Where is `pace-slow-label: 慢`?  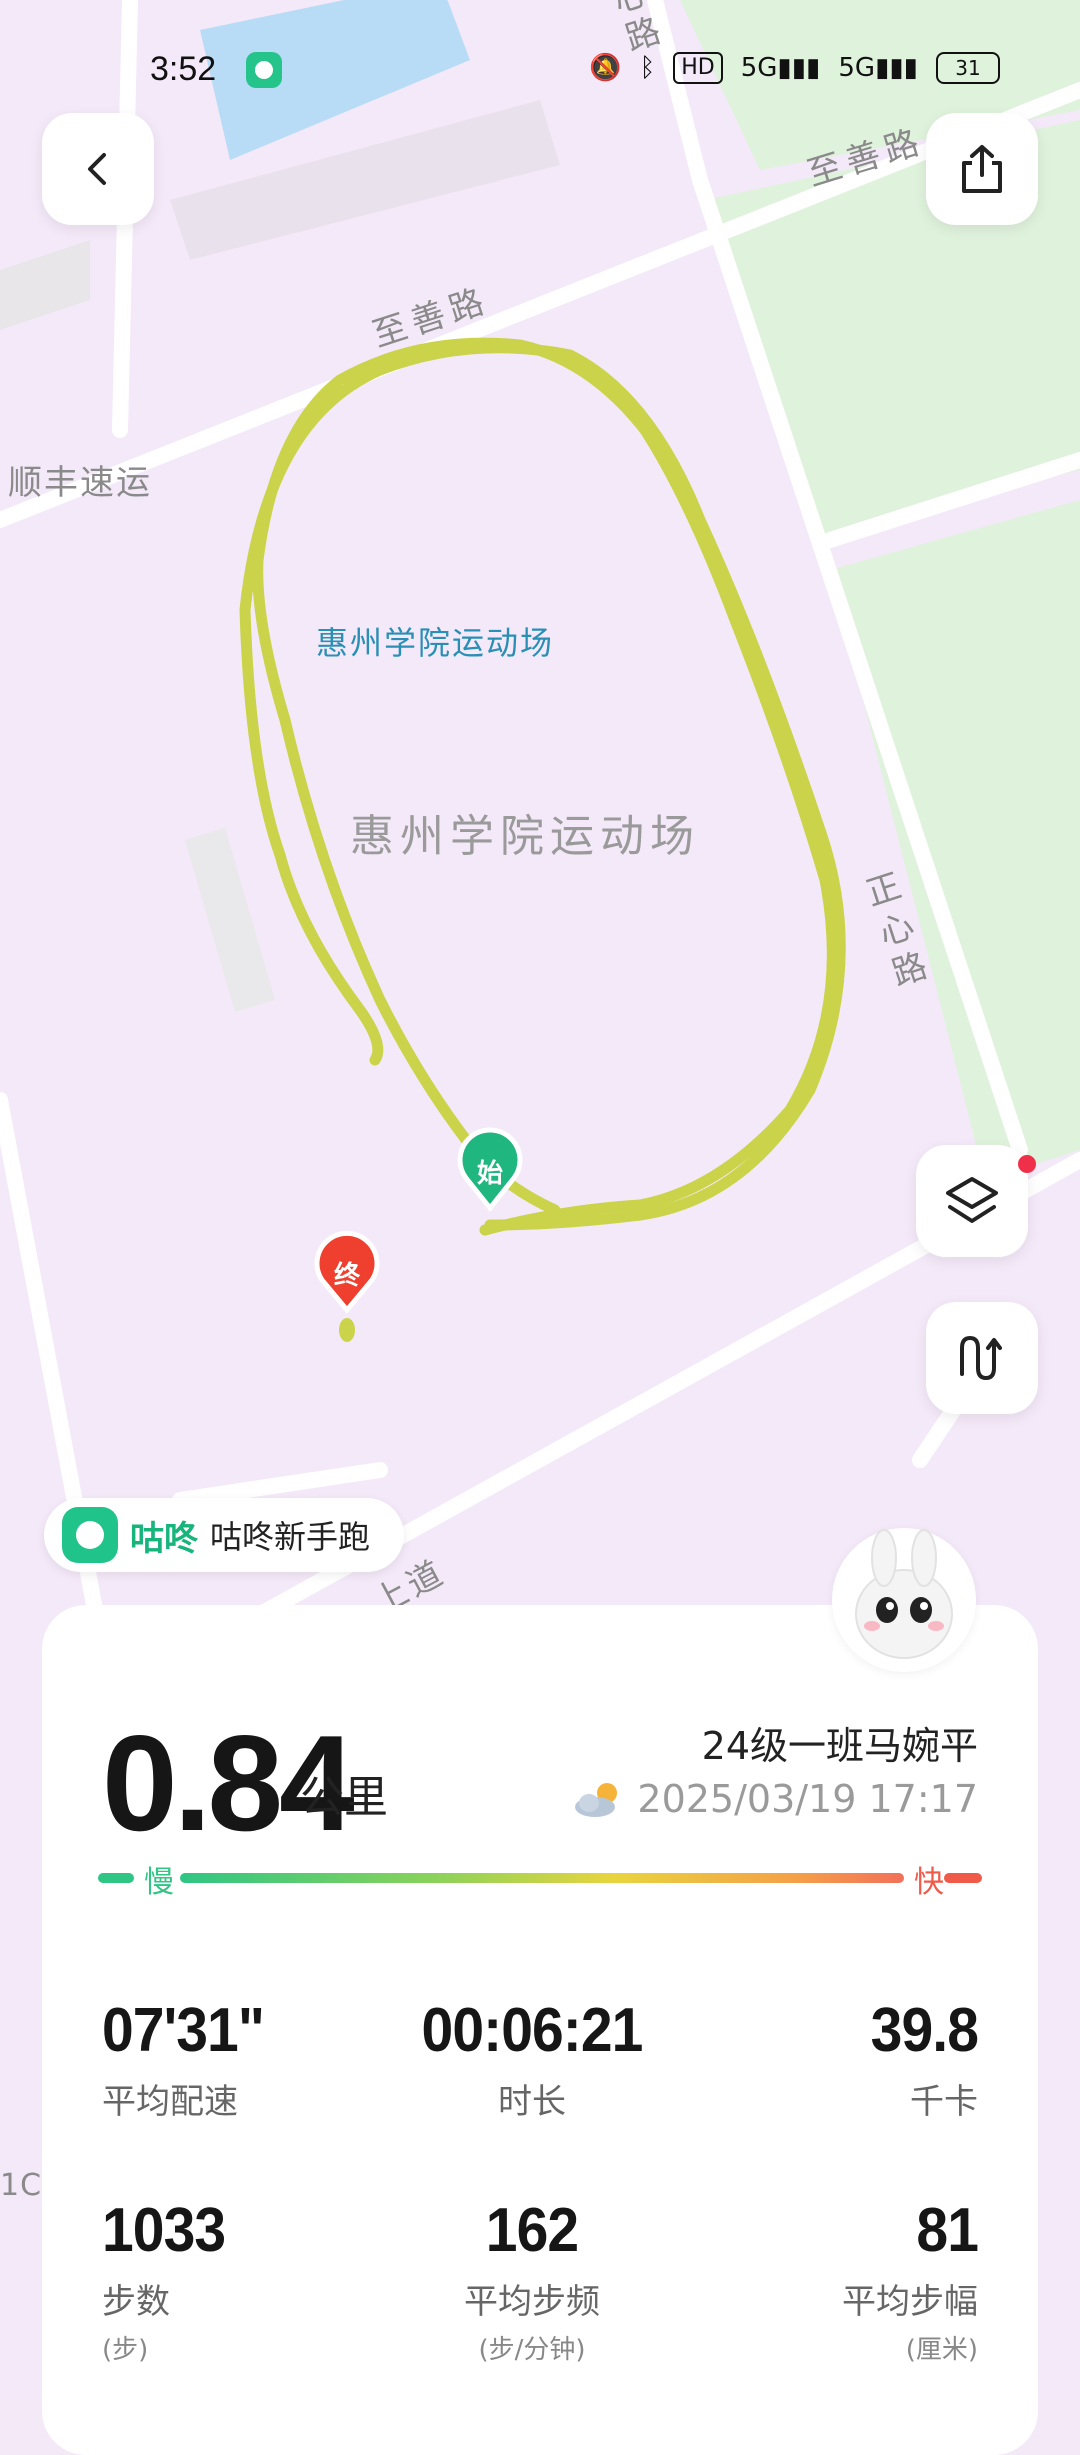 pace-slow-label: 慢 is located at coordinates (159, 1882).